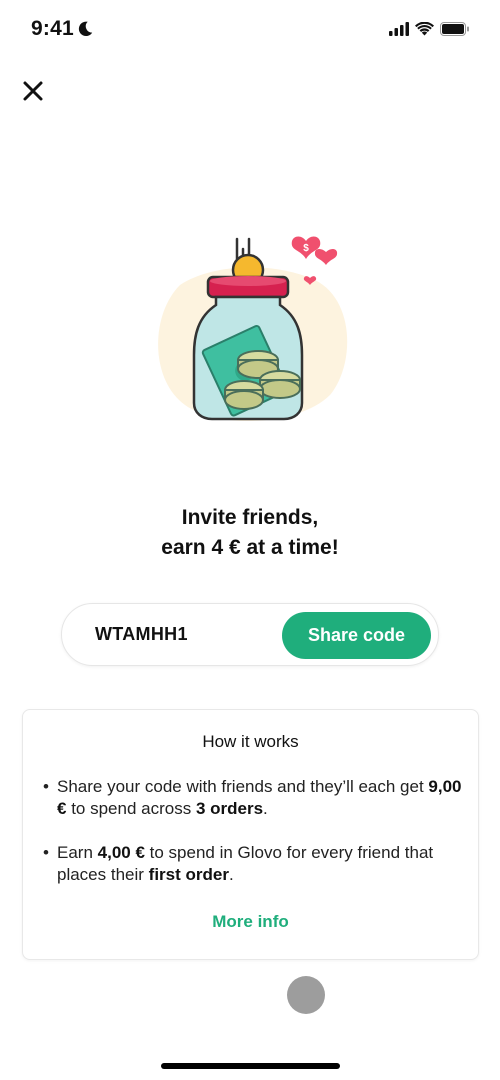 This screenshot has height=1080, width=500. I want to click on wifi-icon, so click(424, 29).